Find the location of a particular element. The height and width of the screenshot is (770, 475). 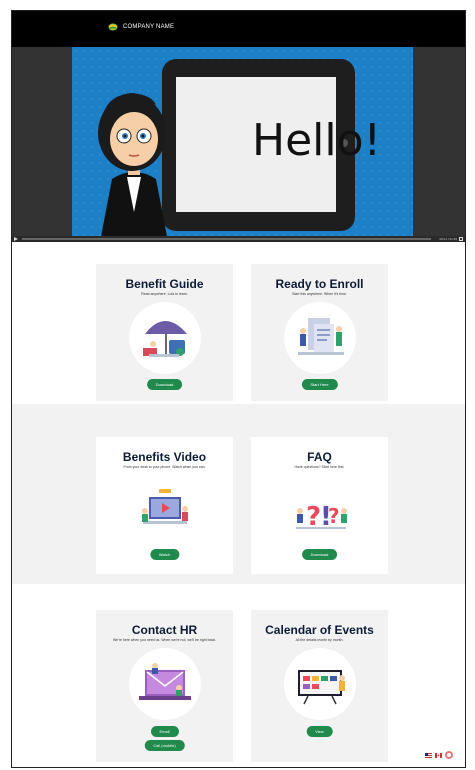

card-title: Calendar of Events is located at coordinates (319, 630).